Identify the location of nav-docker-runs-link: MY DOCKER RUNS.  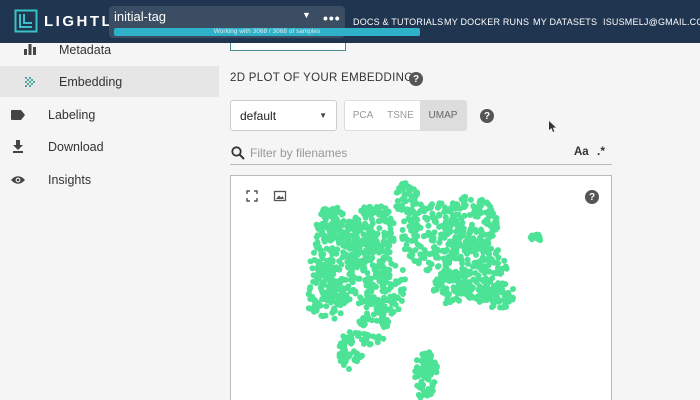
(486, 21).